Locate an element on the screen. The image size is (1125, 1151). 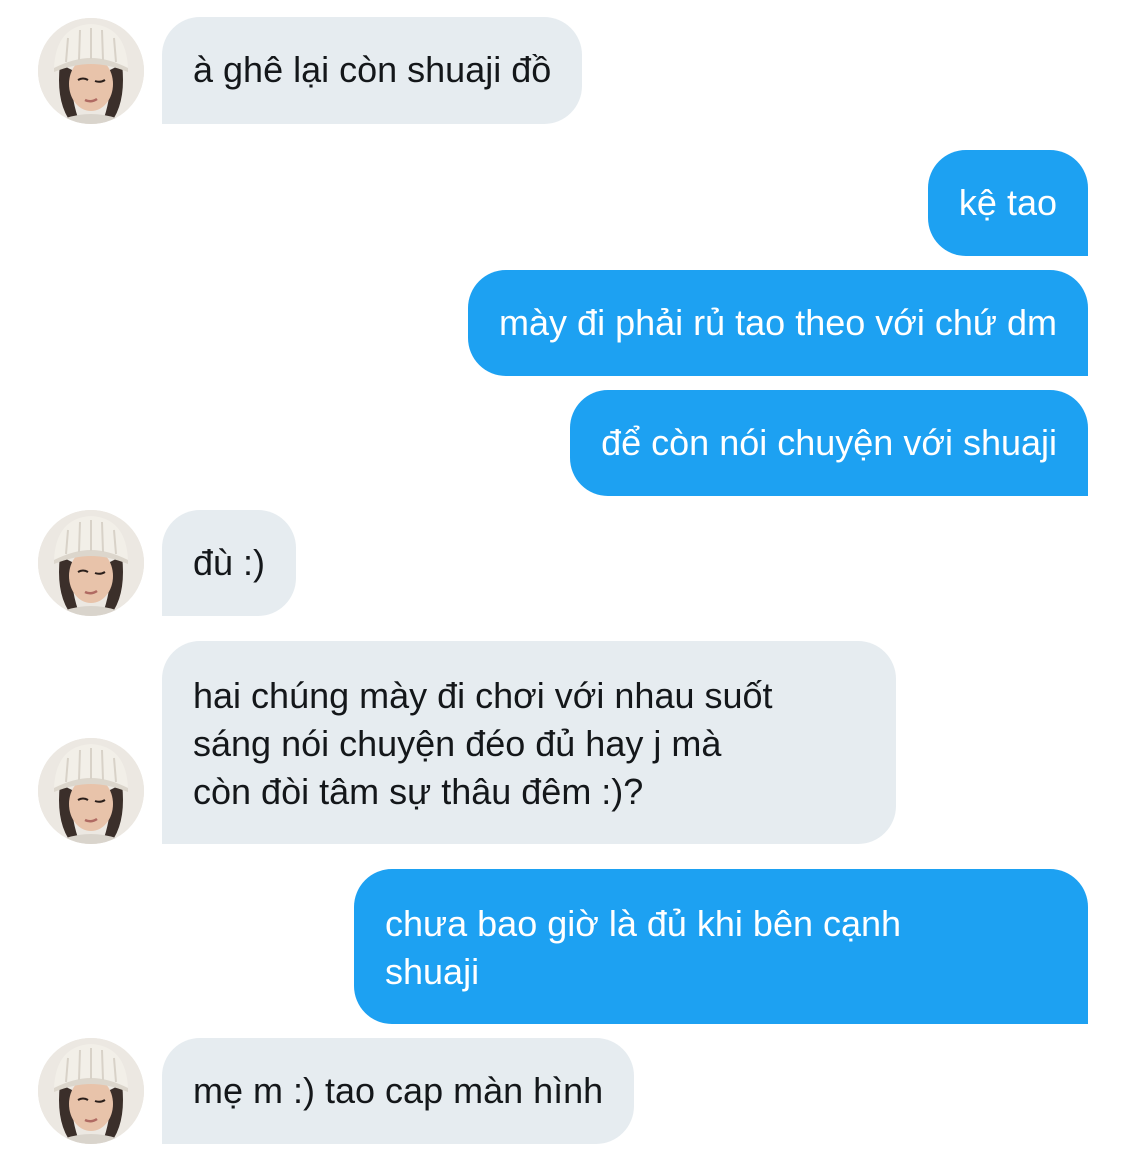
message-line: hai chúng mày đi chơi với nhau suốt is located at coordinates (483, 695).